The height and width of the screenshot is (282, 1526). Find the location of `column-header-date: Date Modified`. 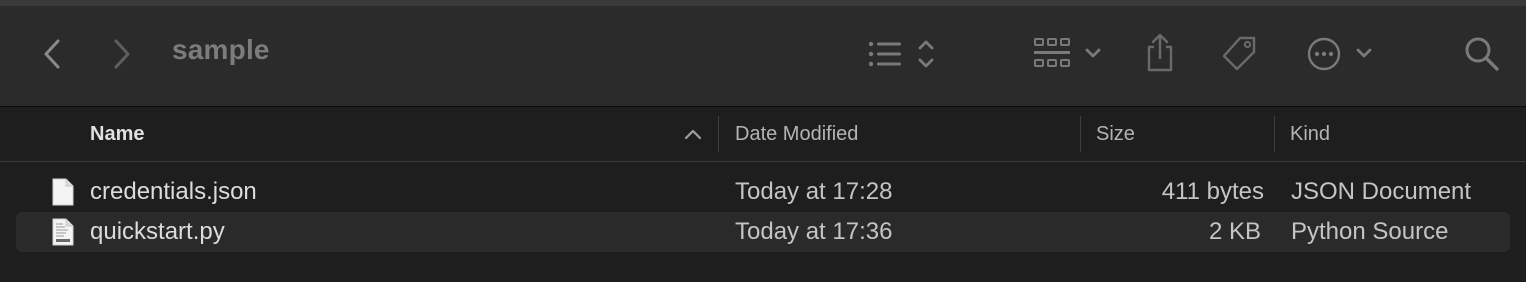

column-header-date: Date Modified is located at coordinates (796, 134).